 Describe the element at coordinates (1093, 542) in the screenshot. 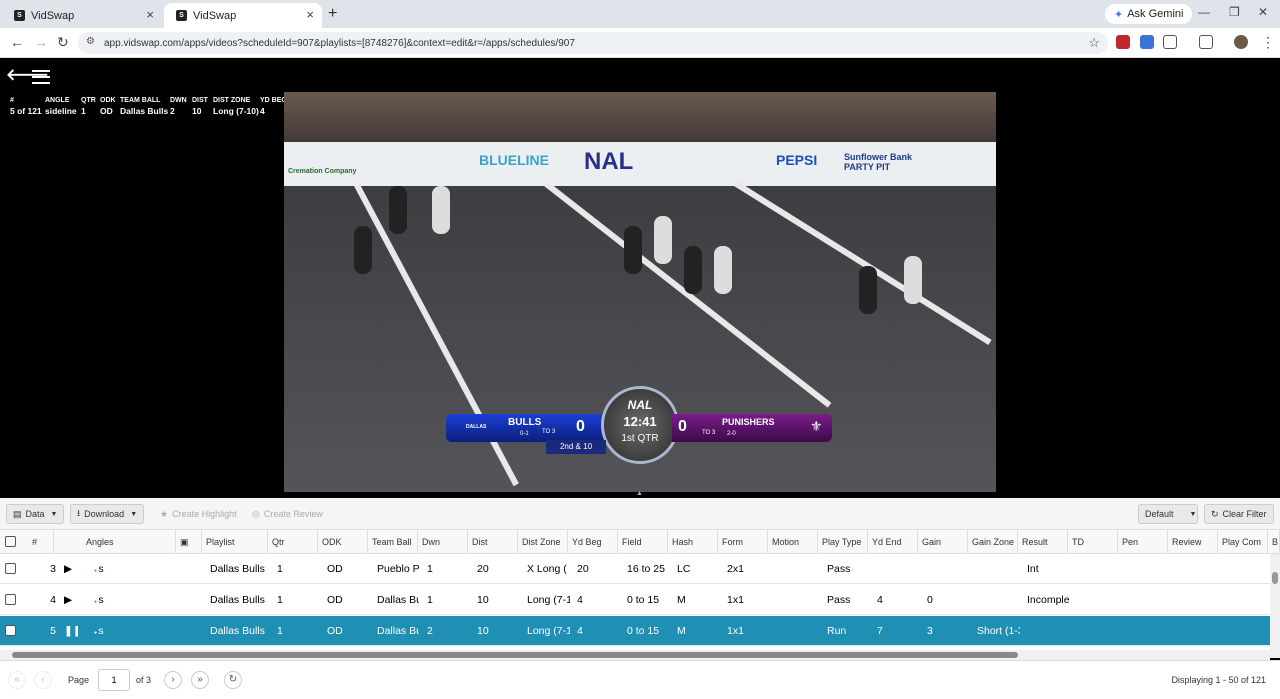

I see `column-header: TD` at that location.